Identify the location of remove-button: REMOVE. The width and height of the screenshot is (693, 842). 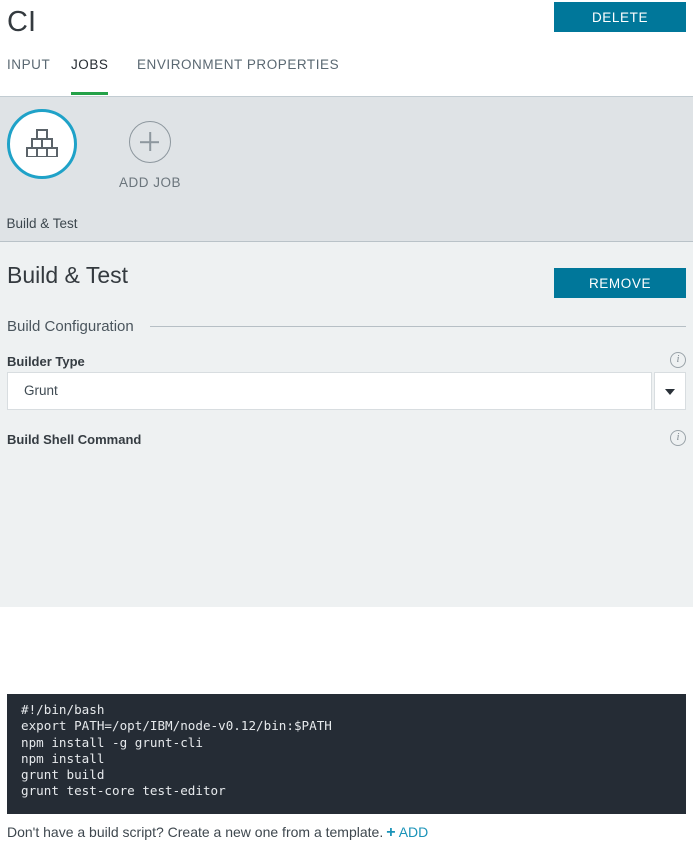
(620, 283).